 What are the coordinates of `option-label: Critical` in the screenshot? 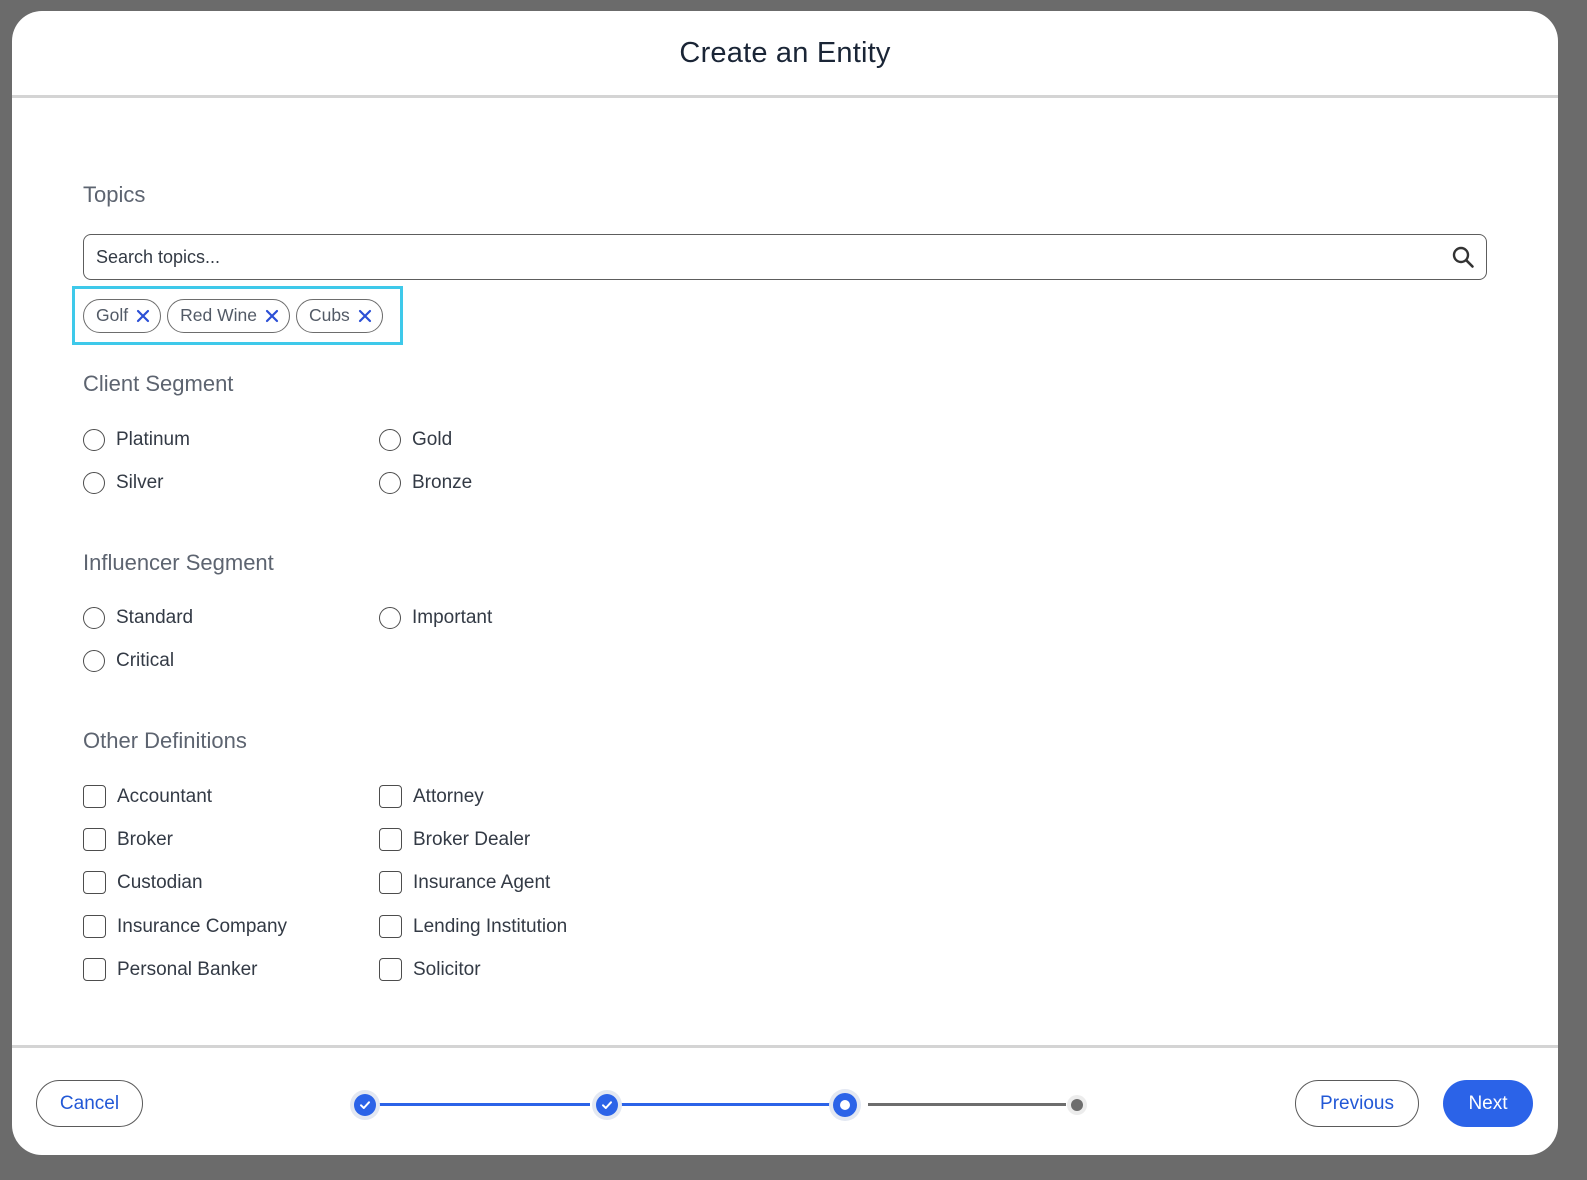 It's located at (145, 660).